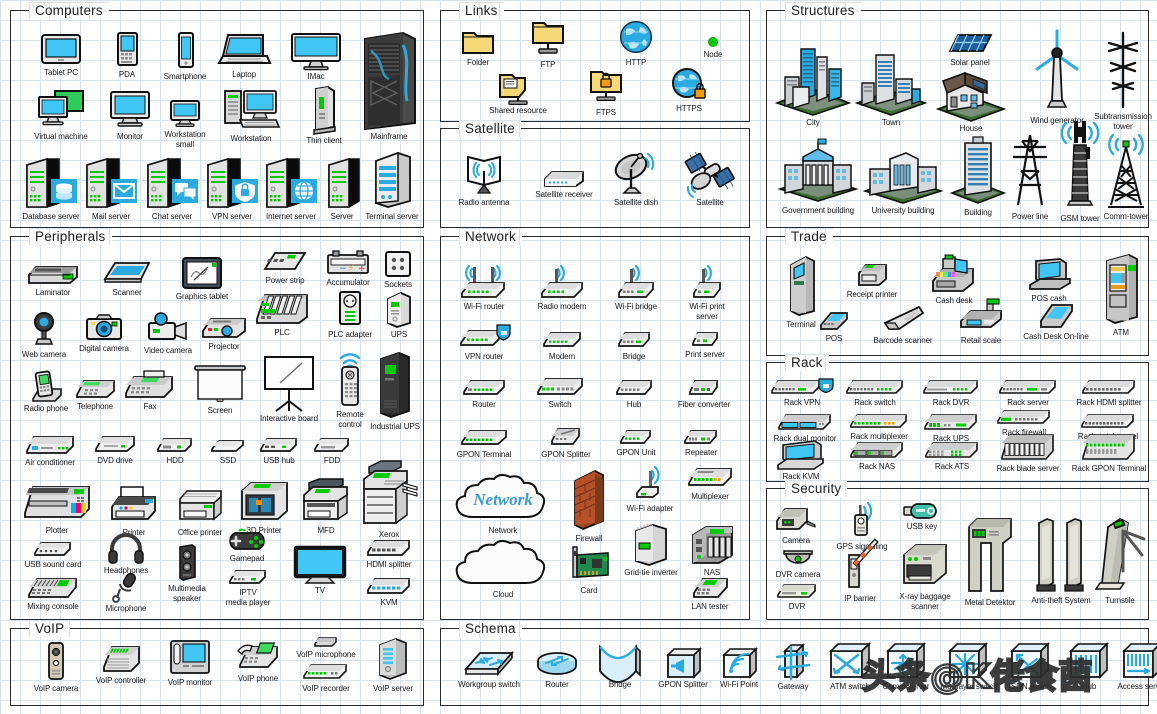 Image resolution: width=1157 pixels, height=714 pixels. I want to click on stencil-kvm: KVM, so click(389, 591).